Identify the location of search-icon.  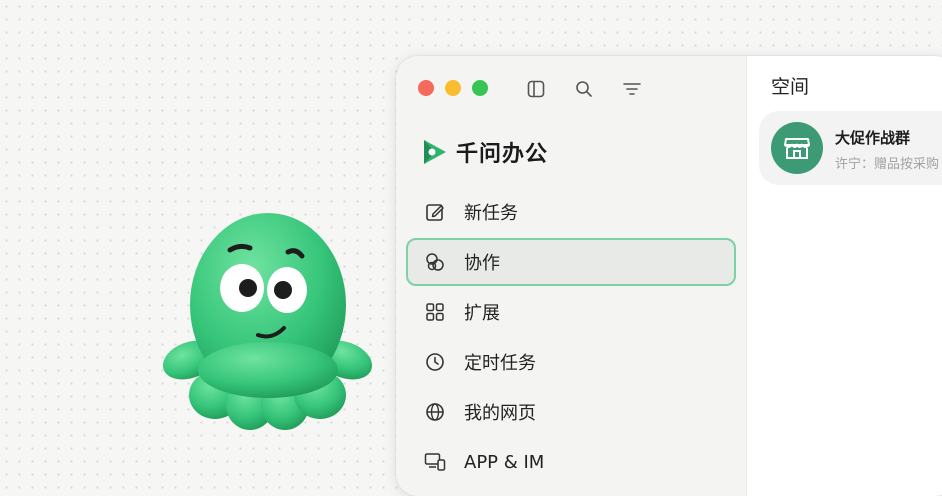
(584, 89).